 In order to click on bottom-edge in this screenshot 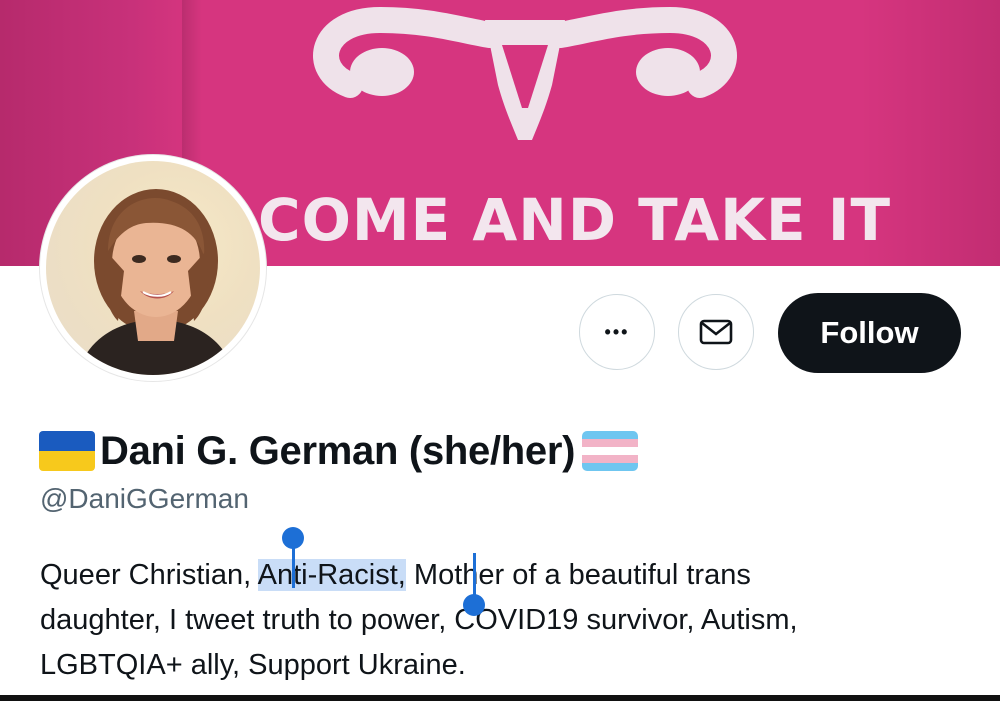, I will do `click(500, 698)`.